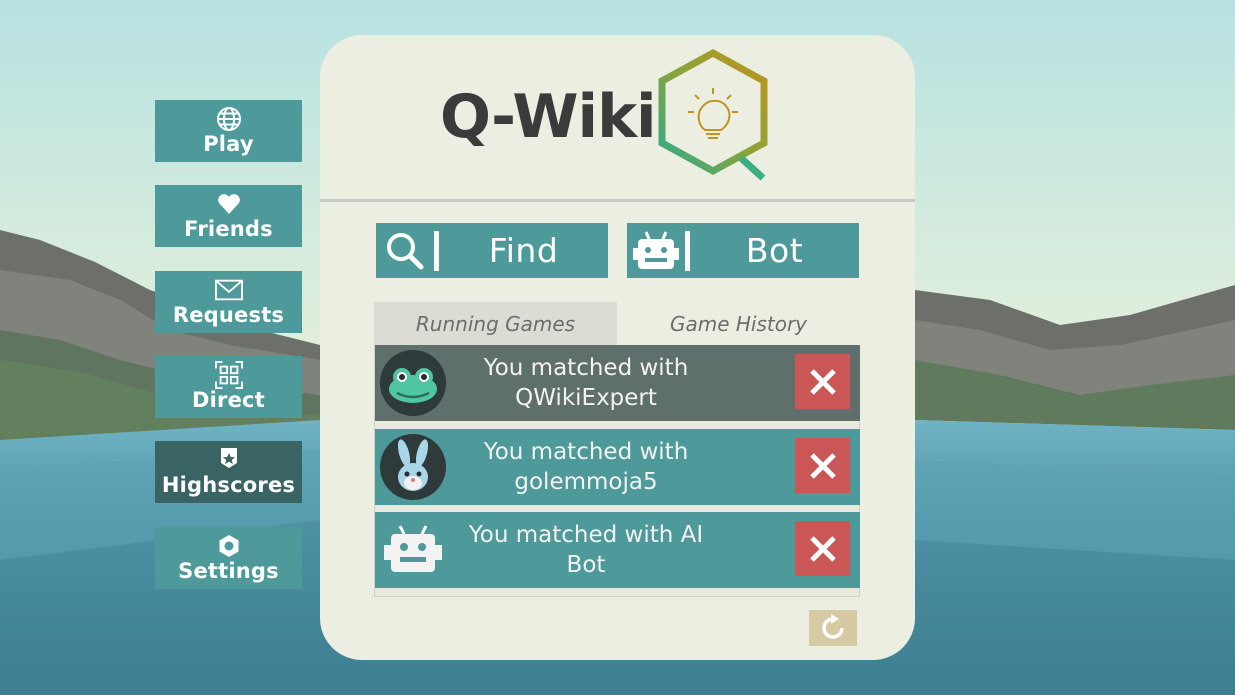 This screenshot has width=1235, height=695. I want to click on side-menu-play-label: Play, so click(228, 144).